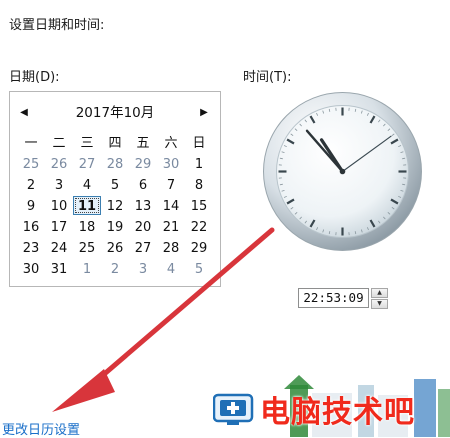 This screenshot has height=438, width=450. Describe the element at coordinates (171, 205) in the screenshot. I see `calendar-day: 14` at that location.